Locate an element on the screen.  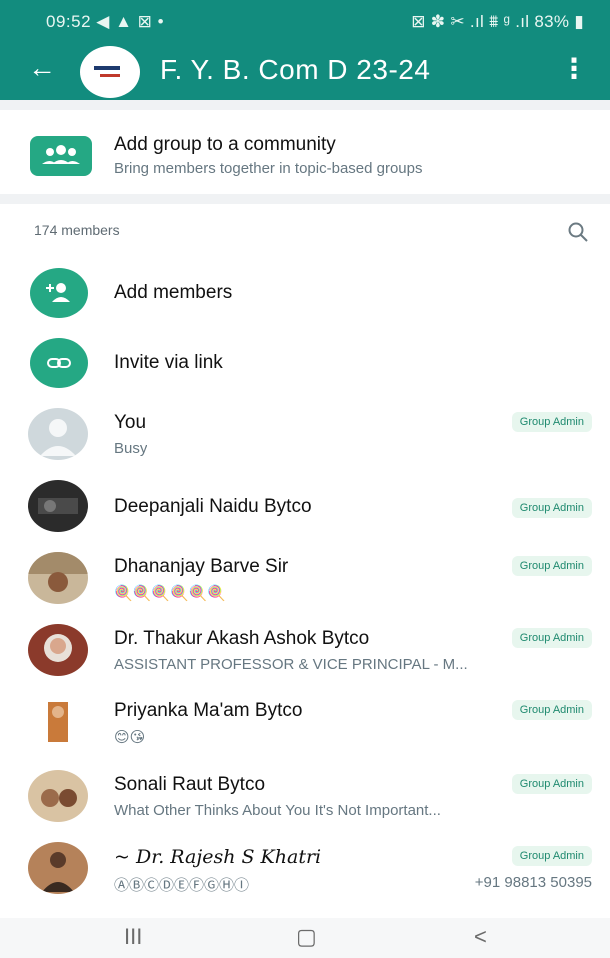
invite-via-link-row: Invite via link is located at coordinates (305, 365).